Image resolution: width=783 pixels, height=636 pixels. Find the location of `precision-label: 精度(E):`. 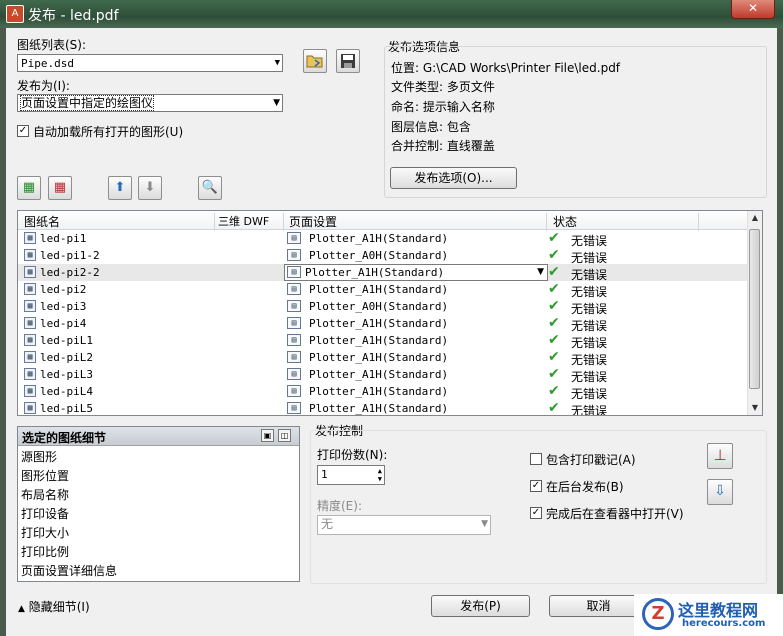

precision-label: 精度(E): is located at coordinates (339, 506).